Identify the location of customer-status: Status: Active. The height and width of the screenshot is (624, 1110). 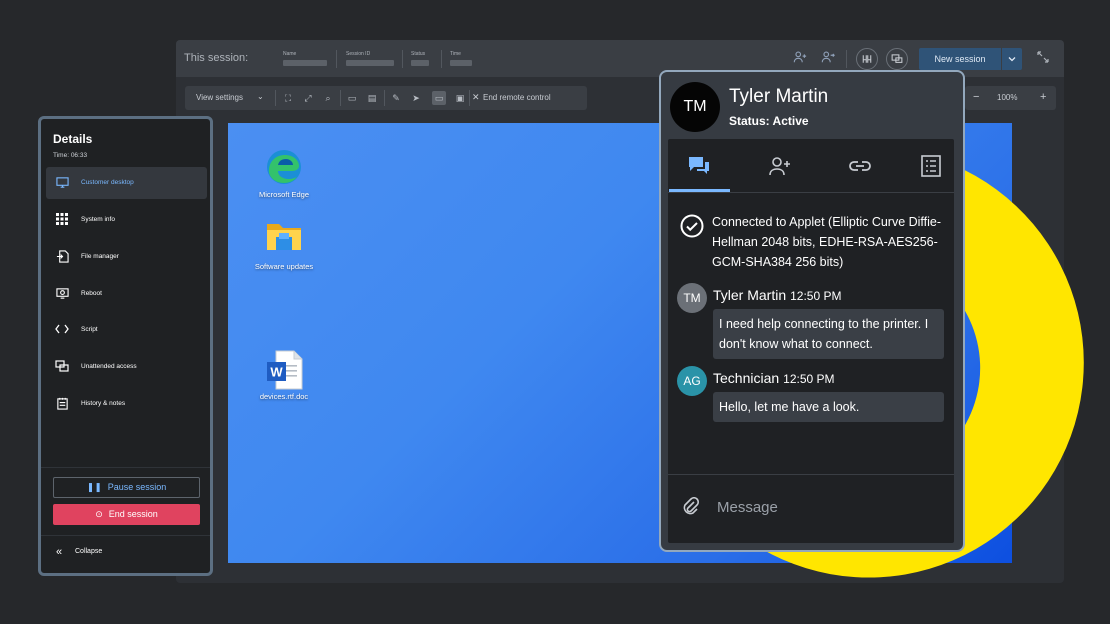
(769, 121).